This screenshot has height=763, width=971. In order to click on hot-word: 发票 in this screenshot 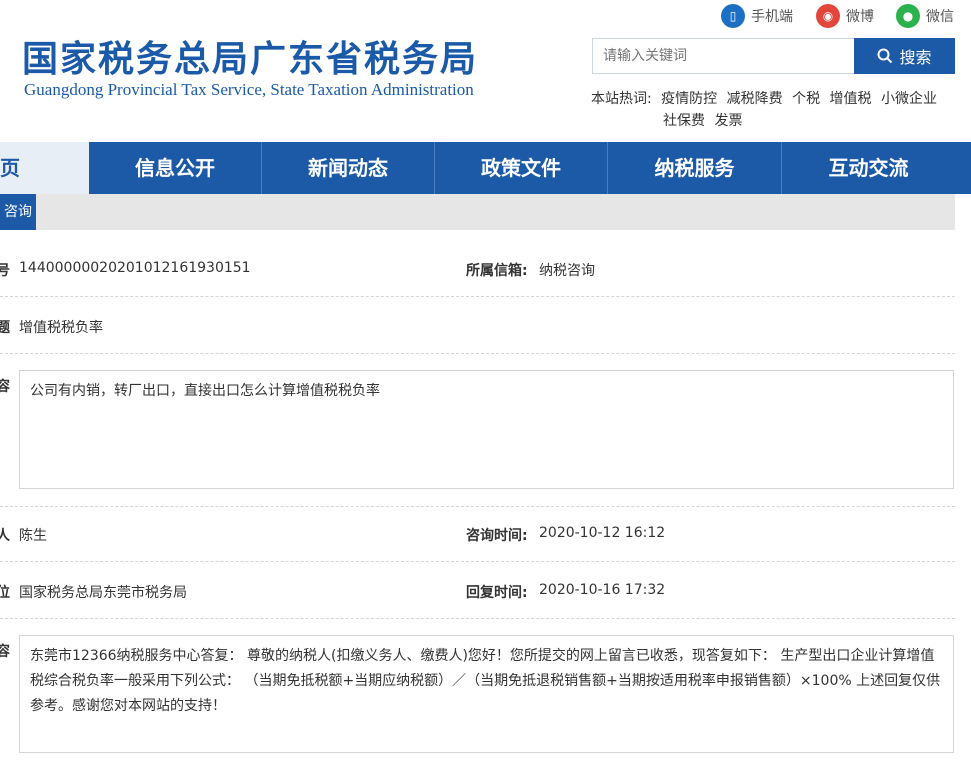, I will do `click(728, 121)`.